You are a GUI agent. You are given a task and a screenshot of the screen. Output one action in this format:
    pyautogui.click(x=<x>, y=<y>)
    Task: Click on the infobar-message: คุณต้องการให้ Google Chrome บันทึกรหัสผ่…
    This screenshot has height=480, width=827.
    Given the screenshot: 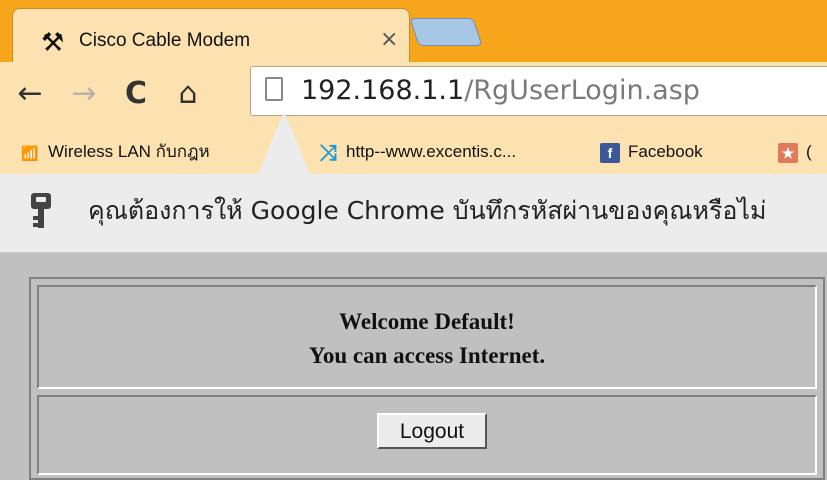 What is the action you would take?
    pyautogui.click(x=427, y=210)
    